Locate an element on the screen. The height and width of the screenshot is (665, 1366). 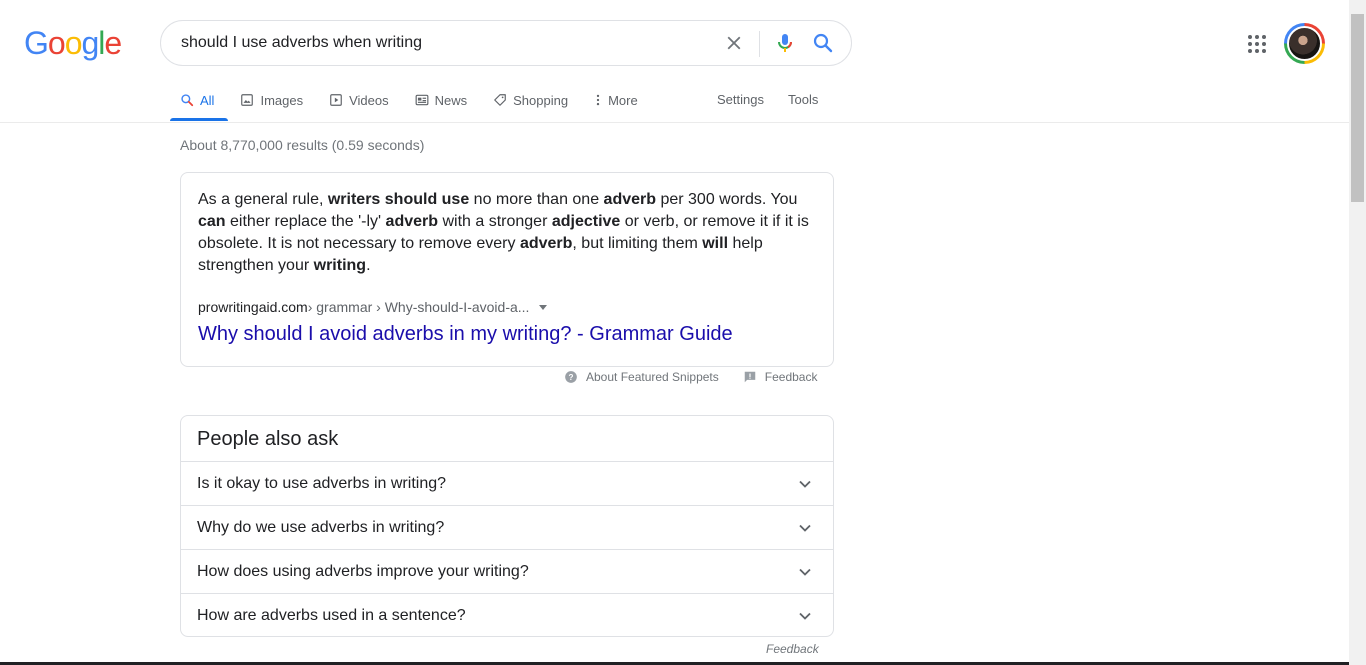
feedback-icon is located at coordinates (750, 377).